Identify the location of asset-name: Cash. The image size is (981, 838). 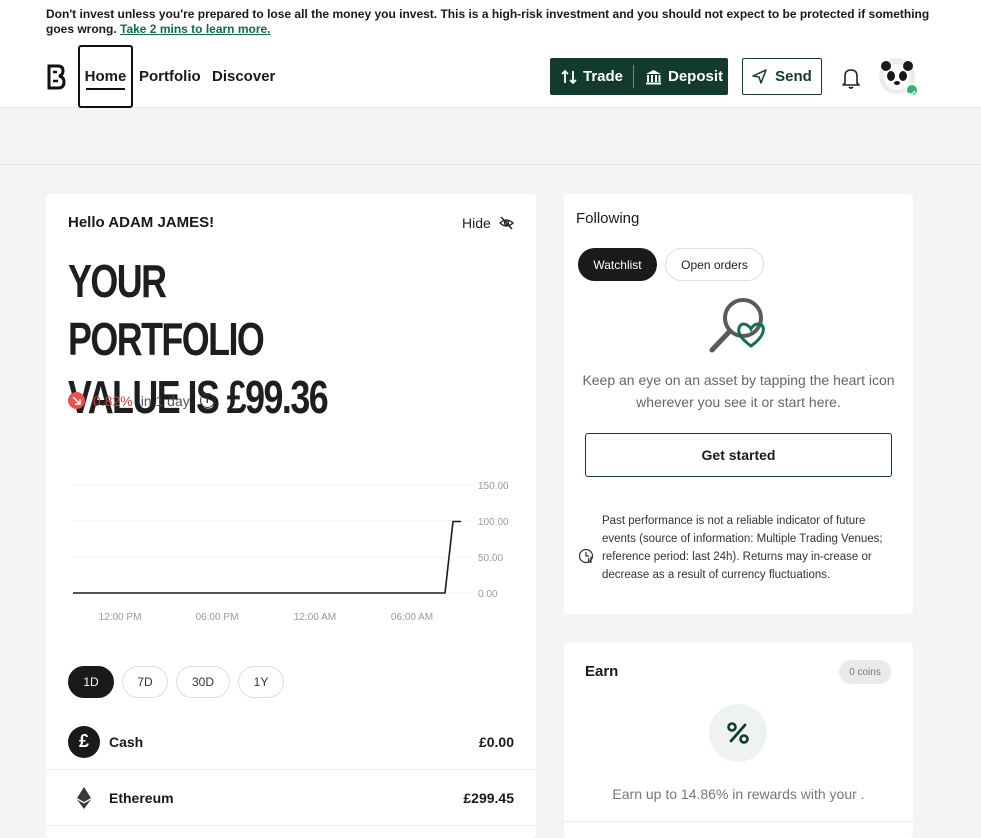
(126, 741).